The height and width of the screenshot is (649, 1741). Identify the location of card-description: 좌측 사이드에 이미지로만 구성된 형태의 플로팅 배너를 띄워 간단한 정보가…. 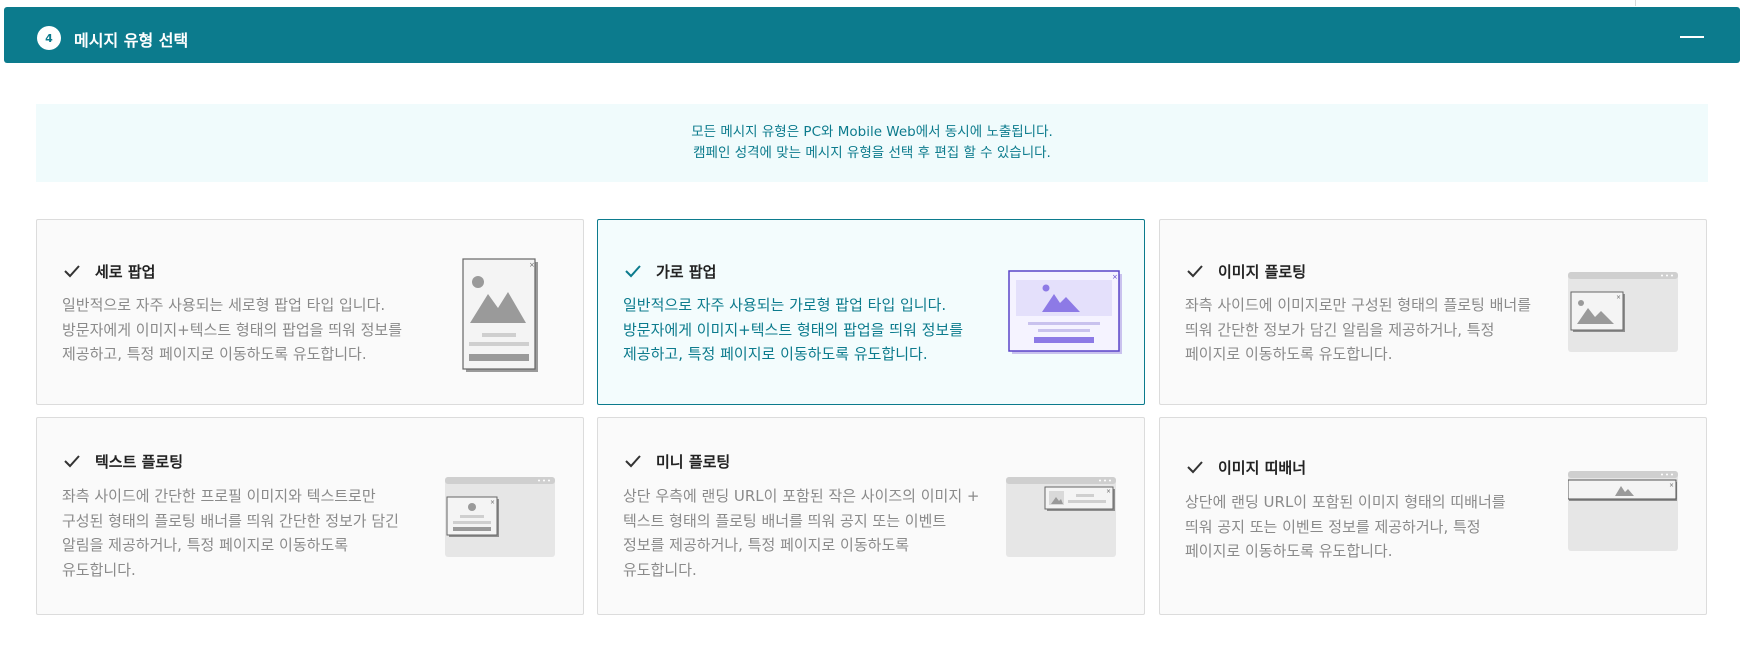
(1358, 329).